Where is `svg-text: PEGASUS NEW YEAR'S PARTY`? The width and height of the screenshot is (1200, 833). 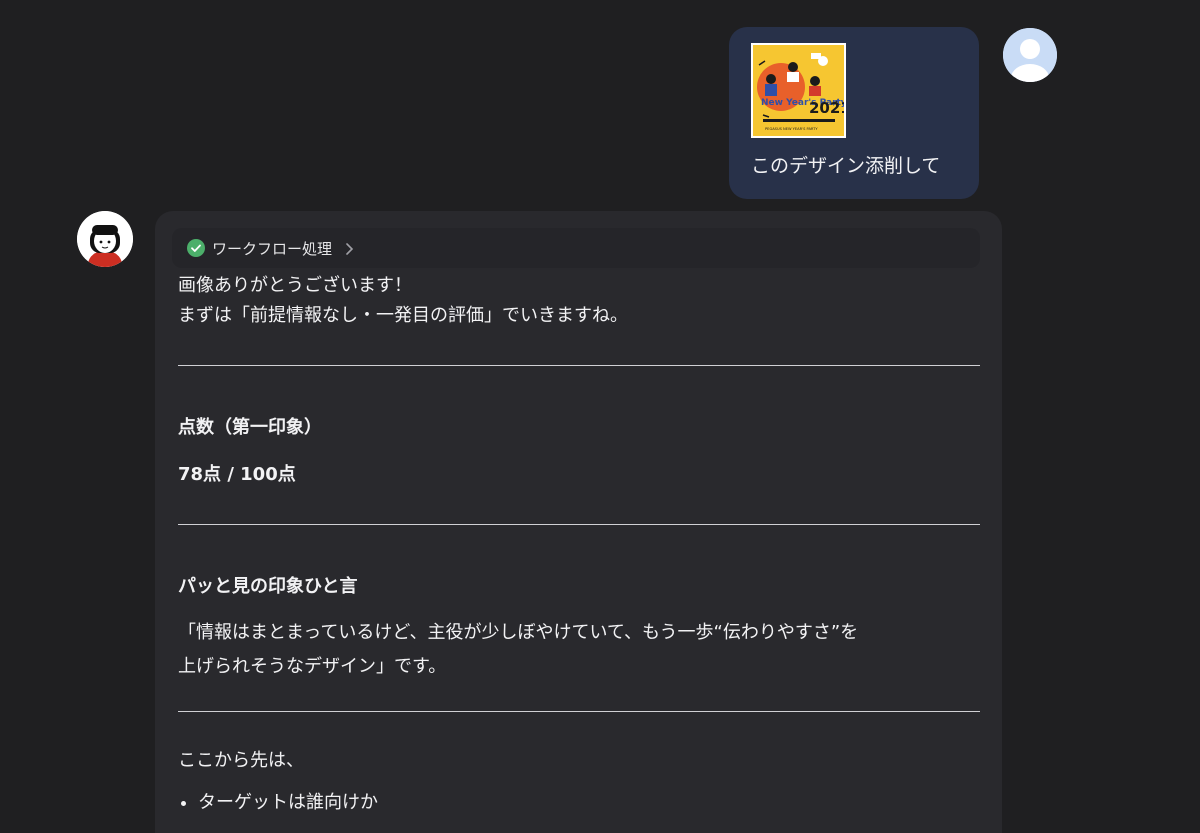
svg-text: PEGASUS NEW YEAR'S PARTY is located at coordinates (791, 129).